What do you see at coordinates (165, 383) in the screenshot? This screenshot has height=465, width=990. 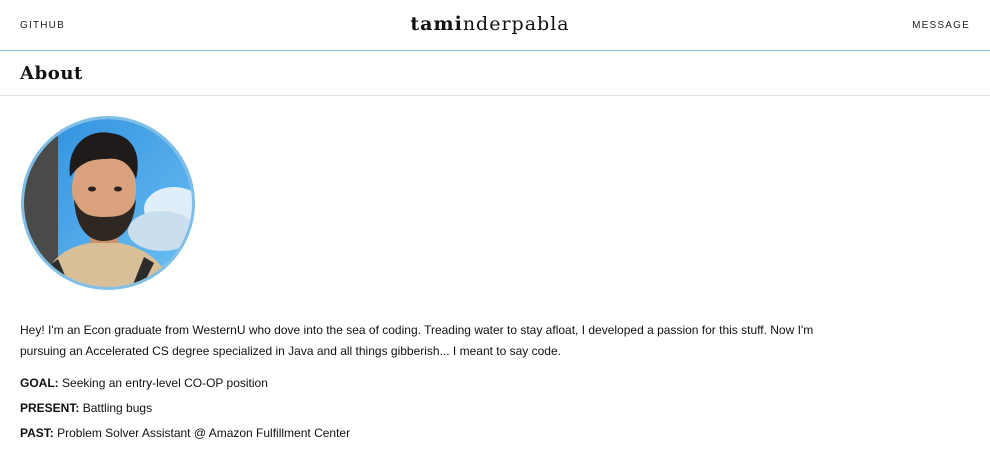 I see `goal-value: Seeking an entry-level CO-OP position` at bounding box center [165, 383].